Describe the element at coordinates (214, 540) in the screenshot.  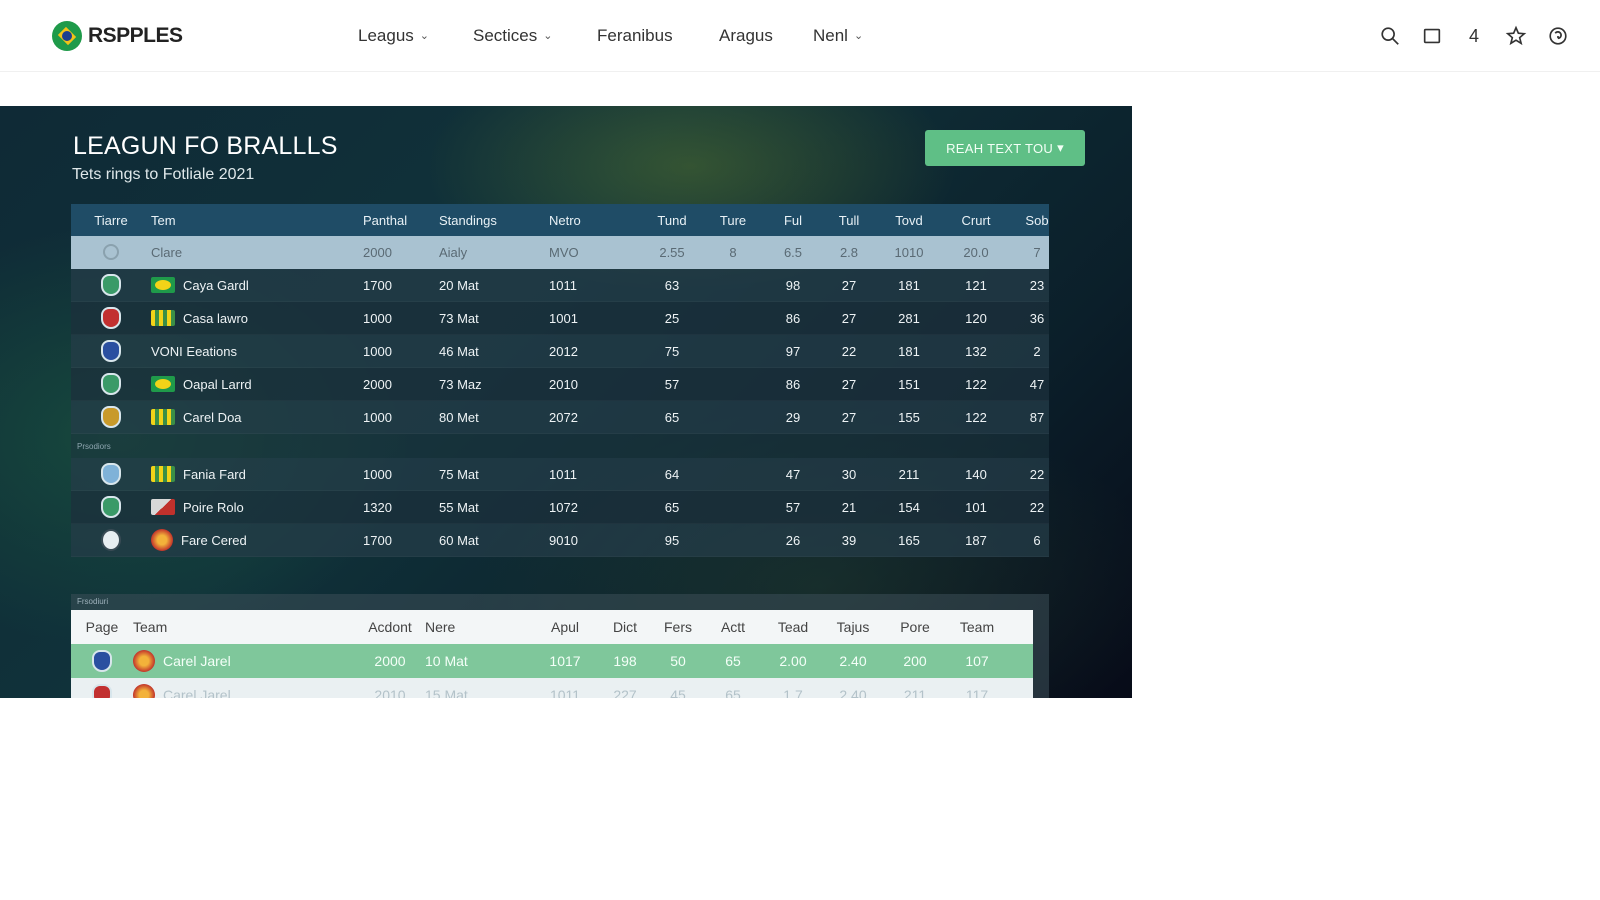
I see `team-name: Fare Cered` at that location.